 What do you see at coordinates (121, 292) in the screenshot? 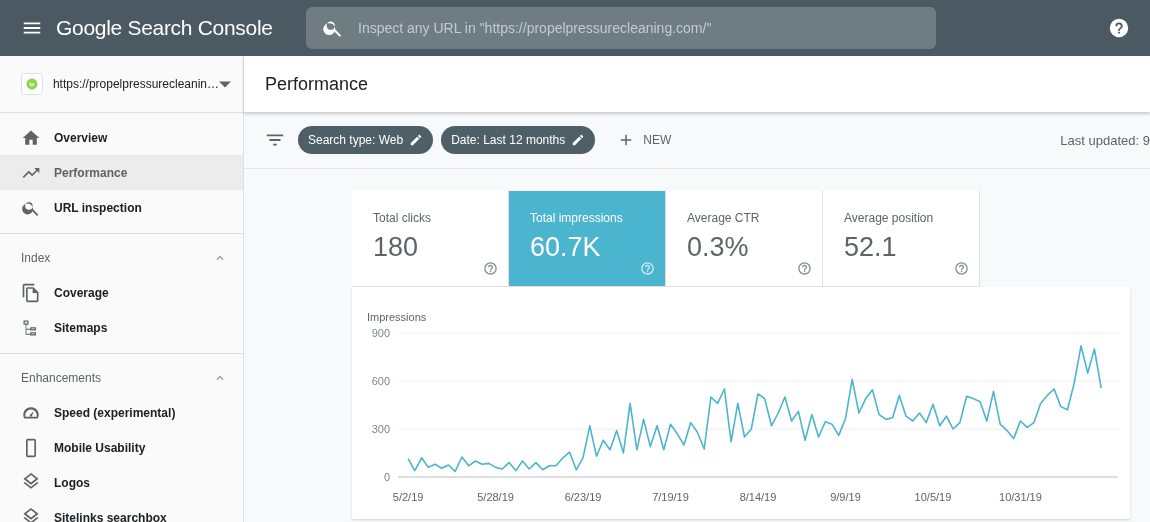
I see `nav-item: Coverage` at bounding box center [121, 292].